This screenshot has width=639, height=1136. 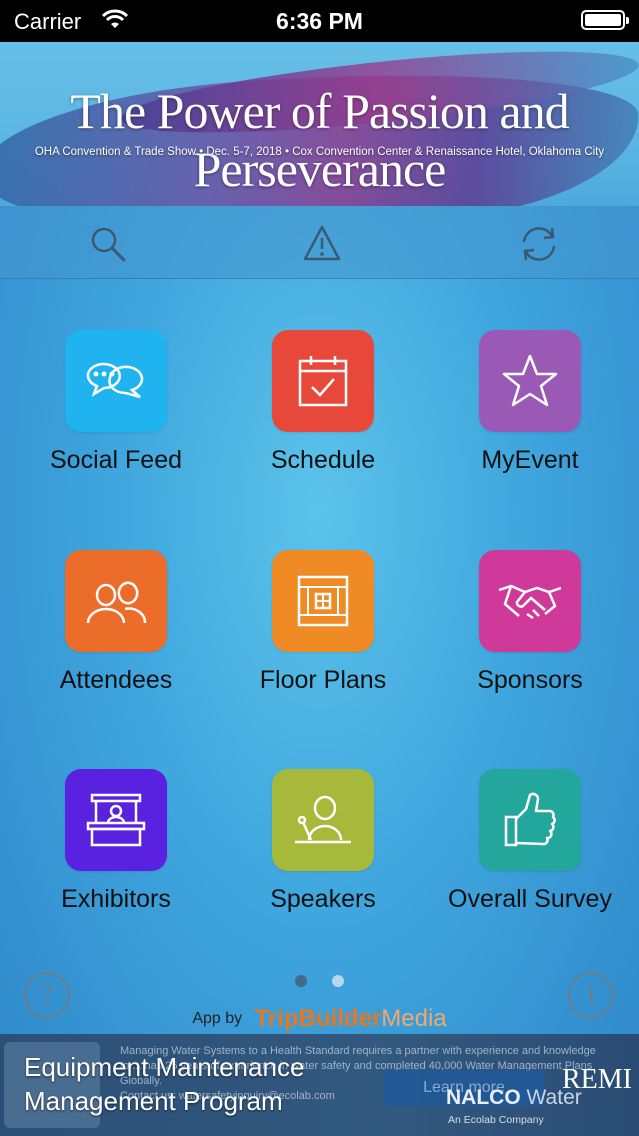 What do you see at coordinates (319, 140) in the screenshot?
I see `banner-title: The Power of Passion and Perseverance` at bounding box center [319, 140].